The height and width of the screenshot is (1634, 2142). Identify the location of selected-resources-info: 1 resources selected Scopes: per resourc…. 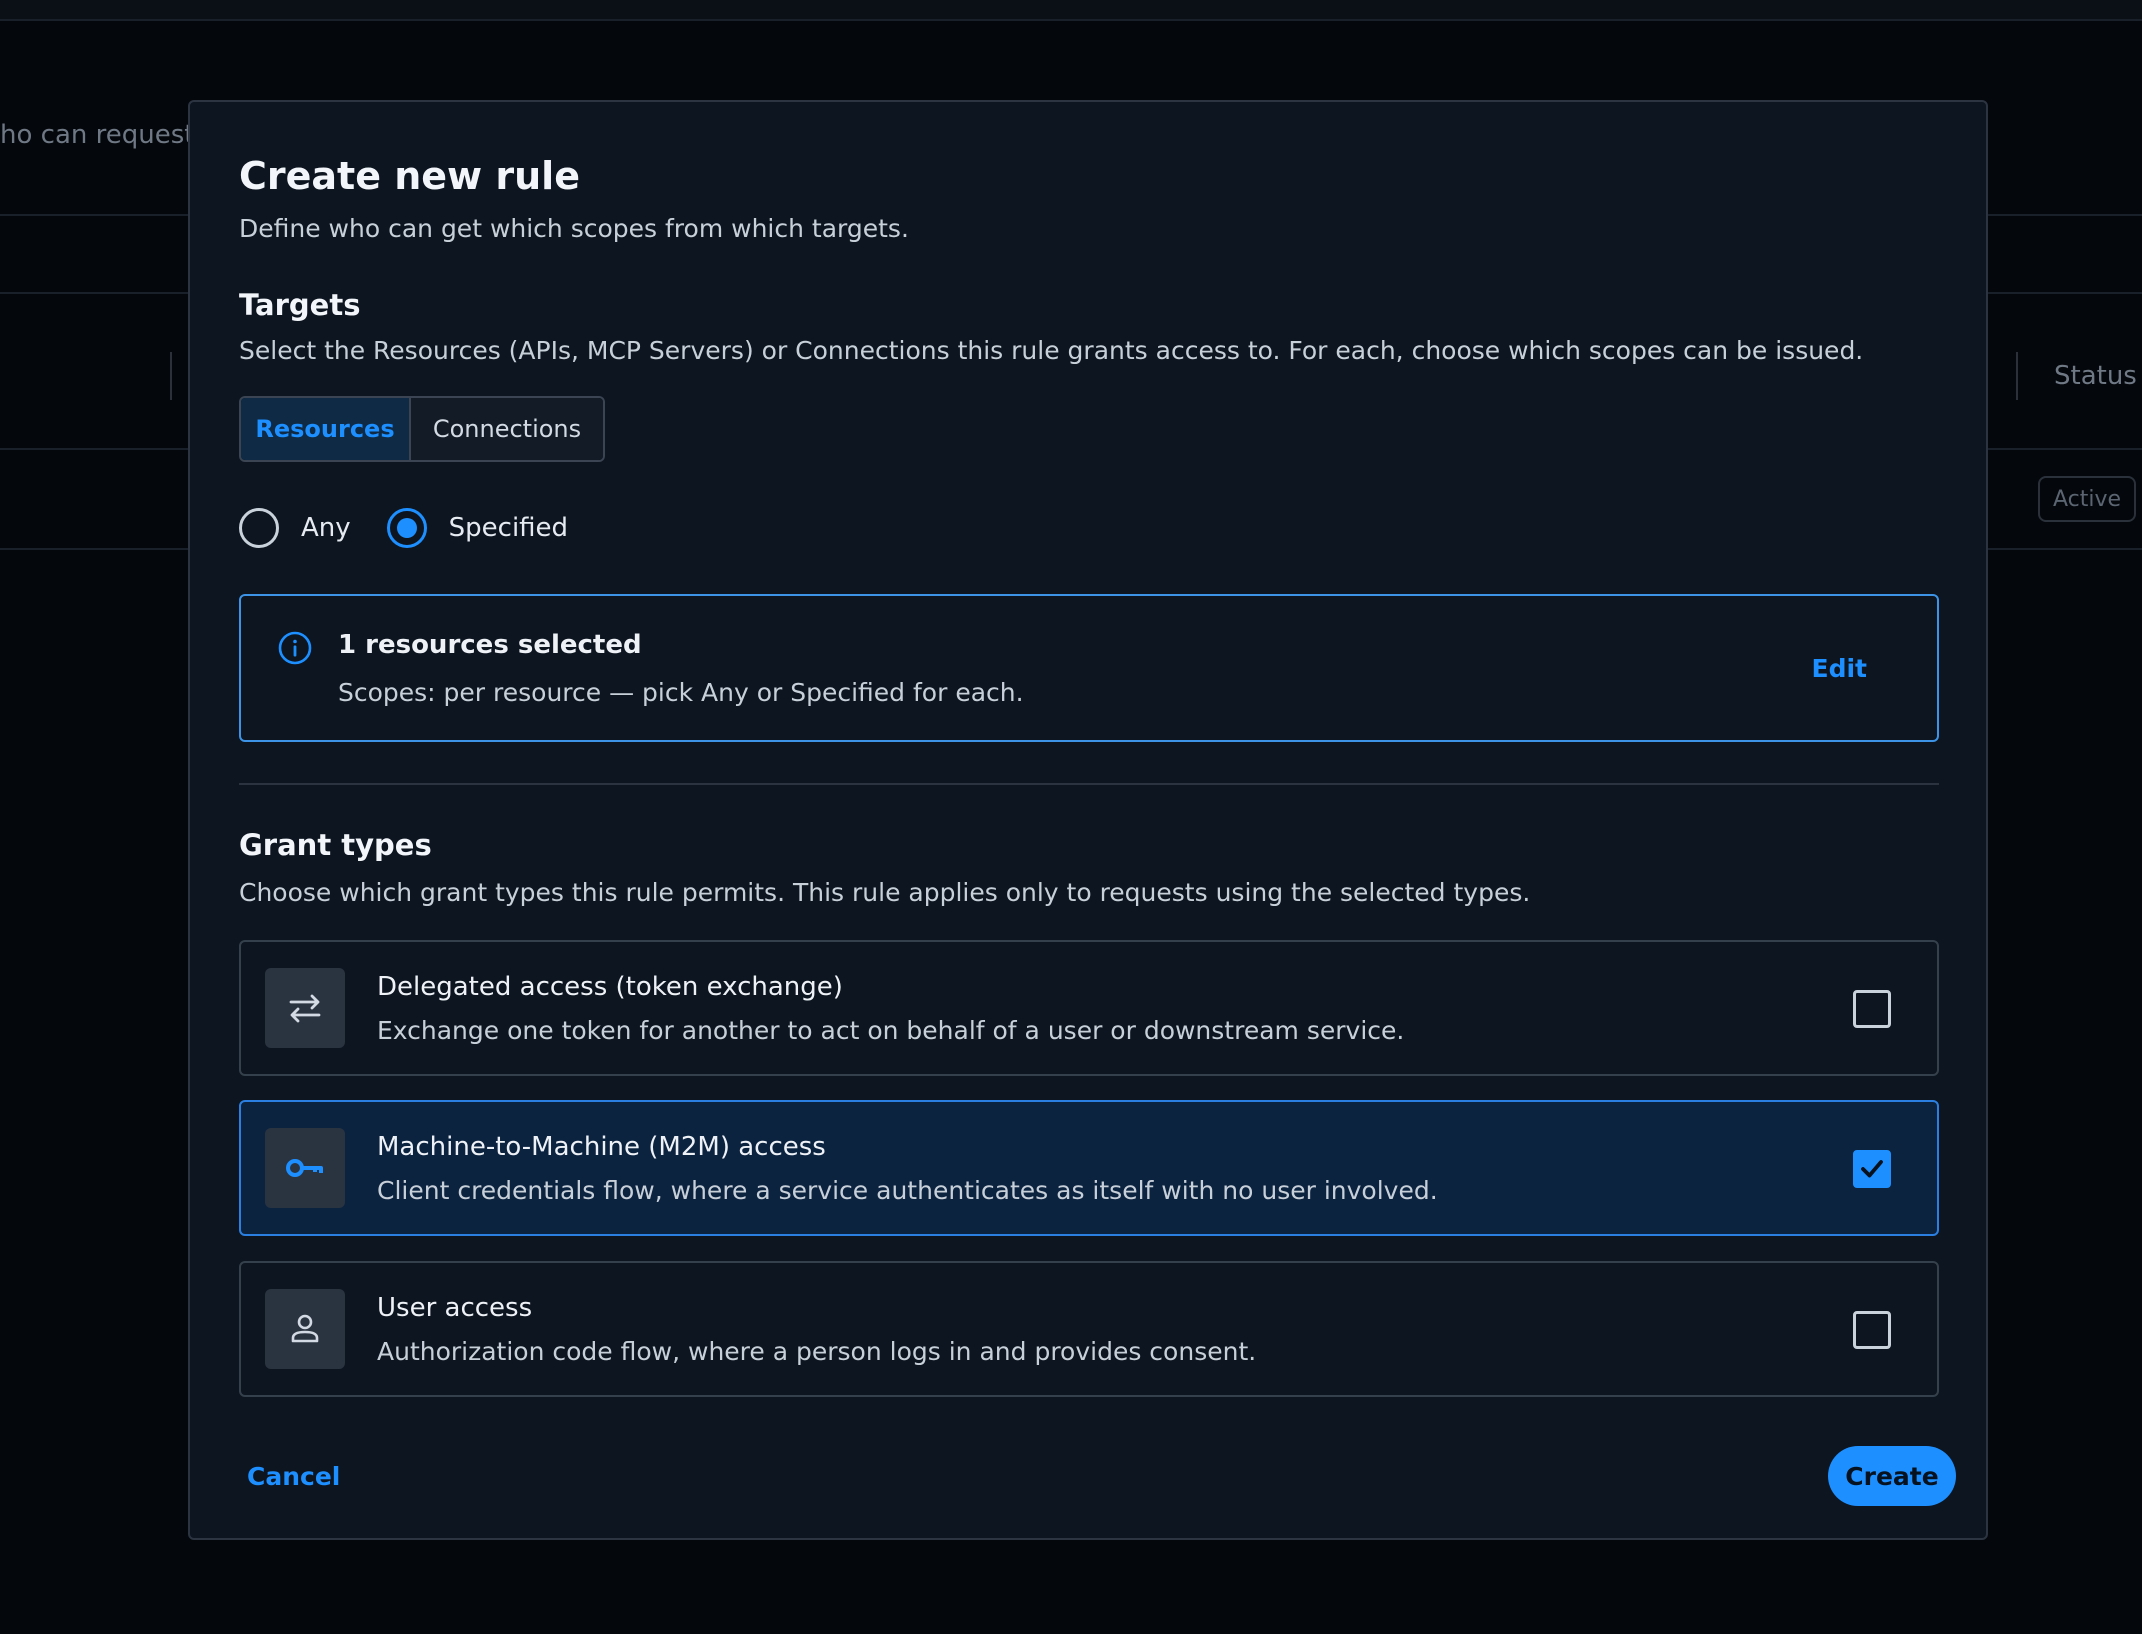
(1089, 668).